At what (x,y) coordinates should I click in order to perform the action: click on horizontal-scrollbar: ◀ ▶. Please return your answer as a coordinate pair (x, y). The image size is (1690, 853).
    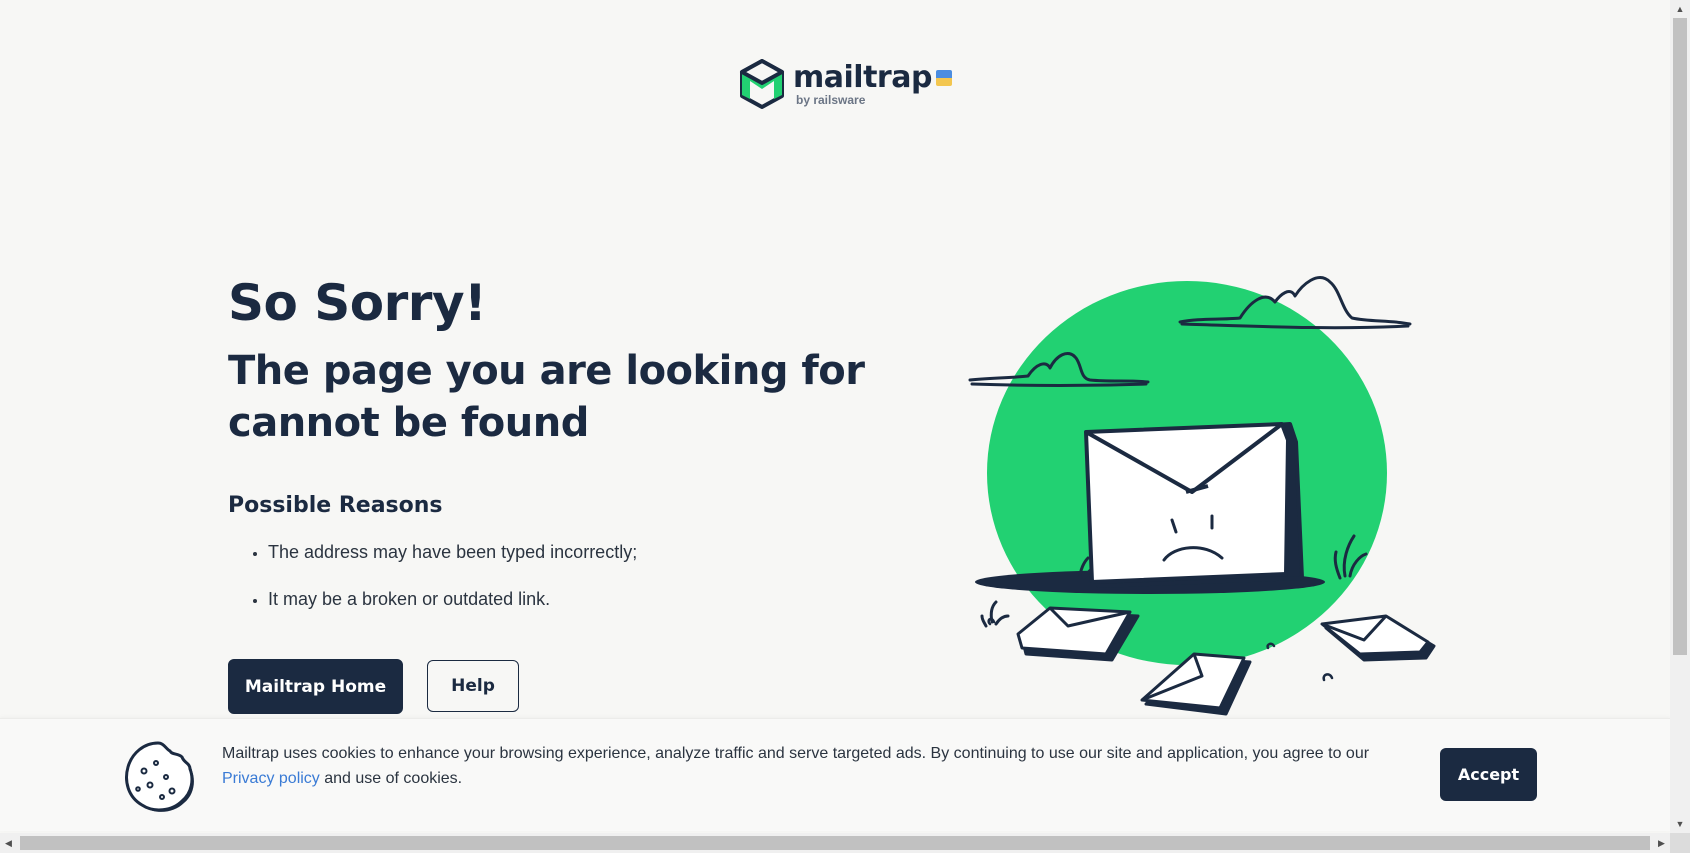
    Looking at the image, I should click on (835, 843).